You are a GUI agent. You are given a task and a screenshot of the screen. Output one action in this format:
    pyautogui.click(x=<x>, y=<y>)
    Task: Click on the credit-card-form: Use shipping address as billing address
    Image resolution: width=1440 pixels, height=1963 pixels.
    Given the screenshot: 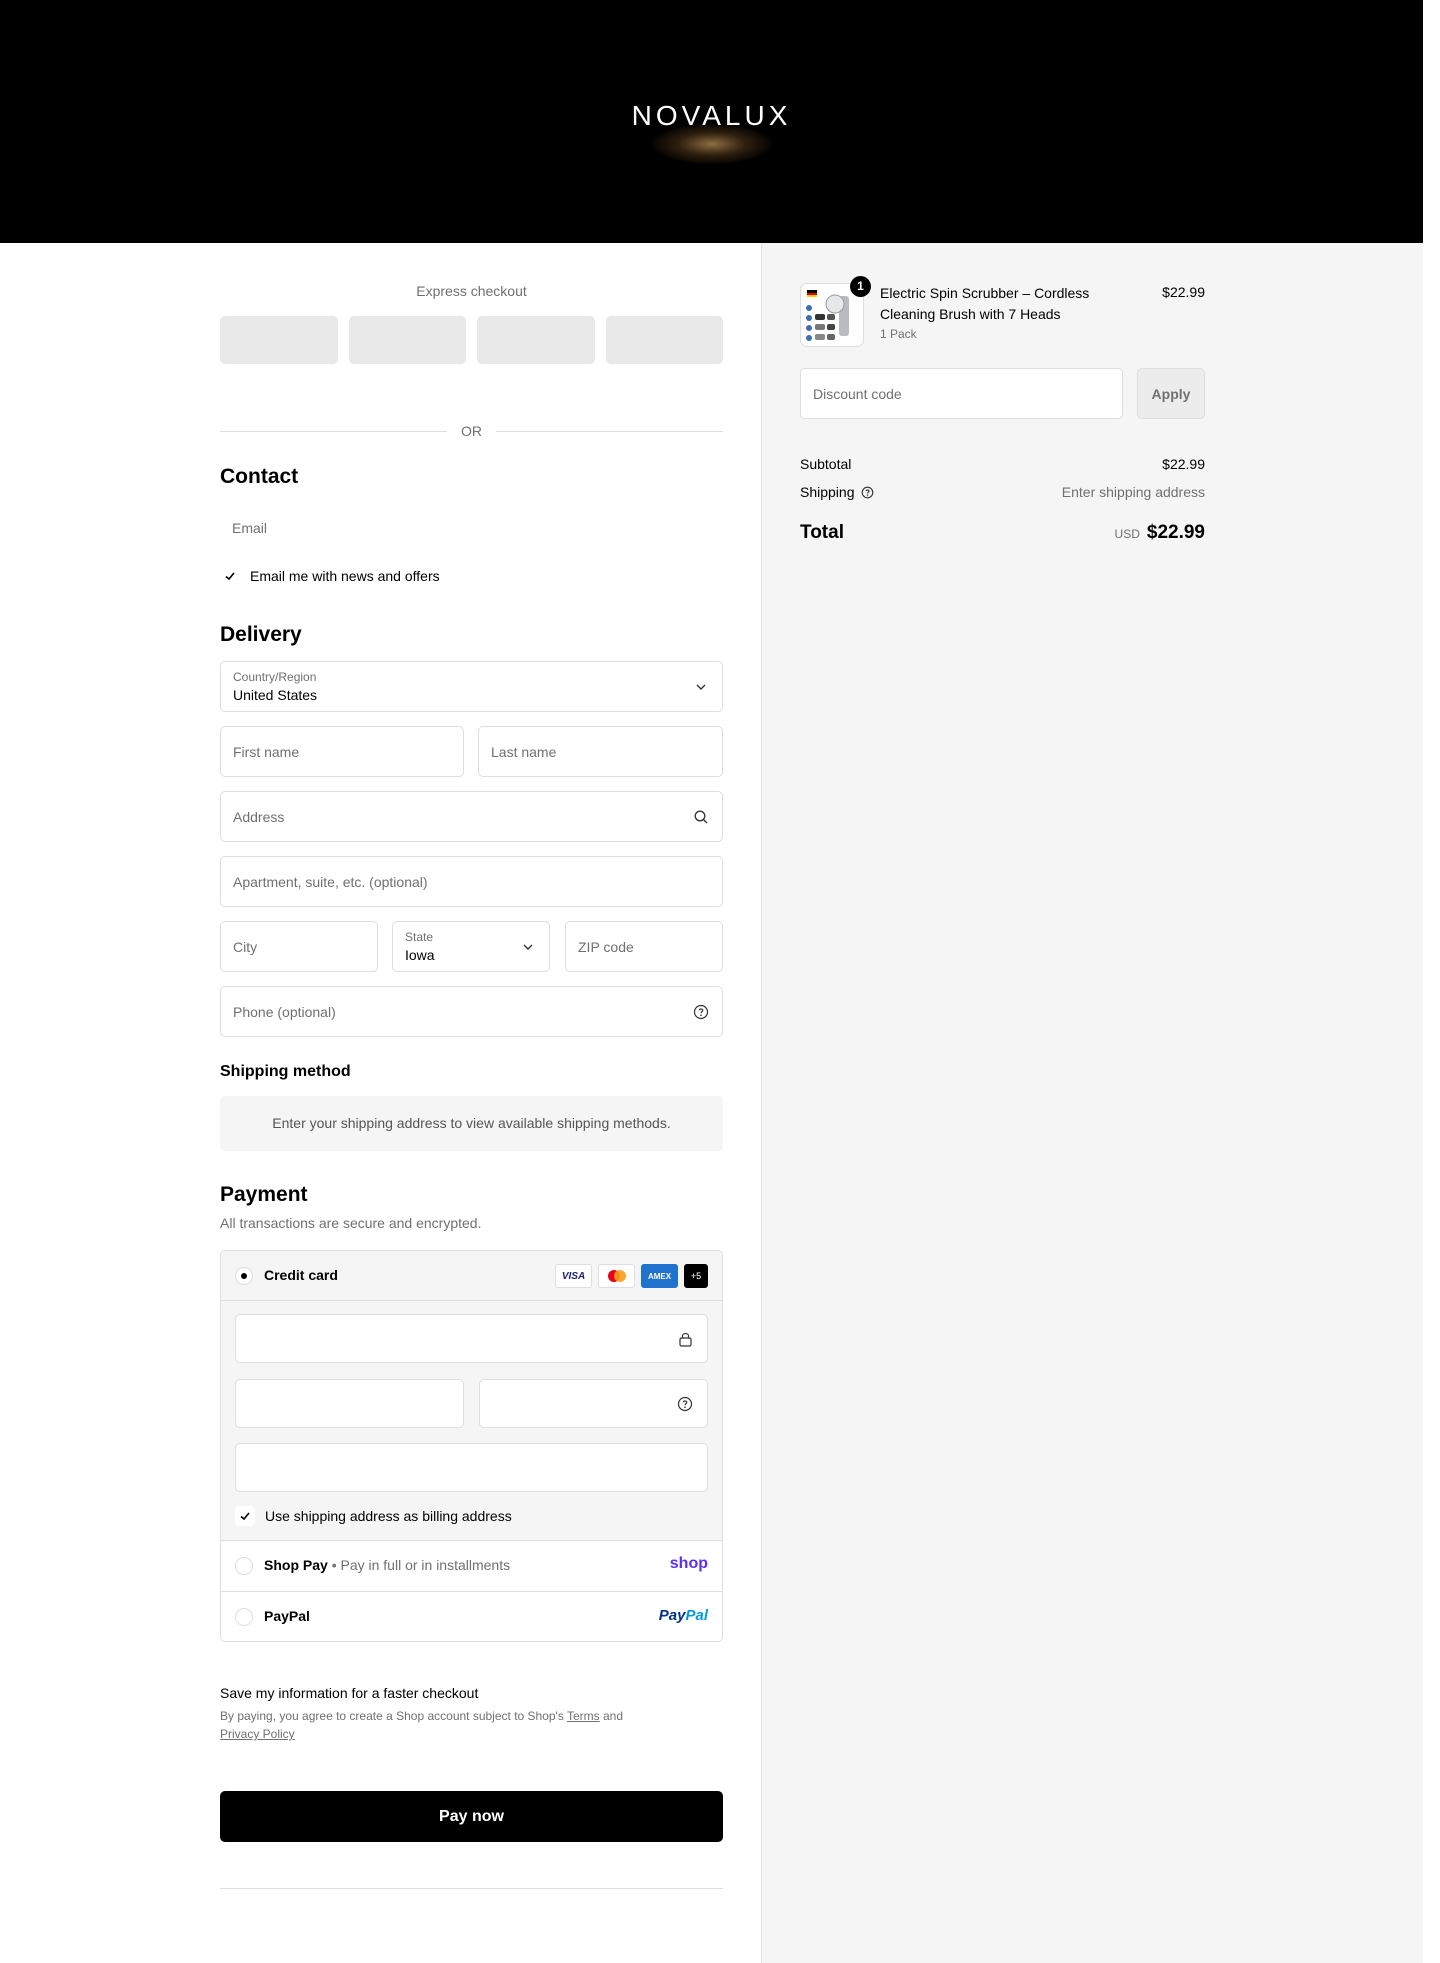 What is the action you would take?
    pyautogui.click(x=471, y=1421)
    